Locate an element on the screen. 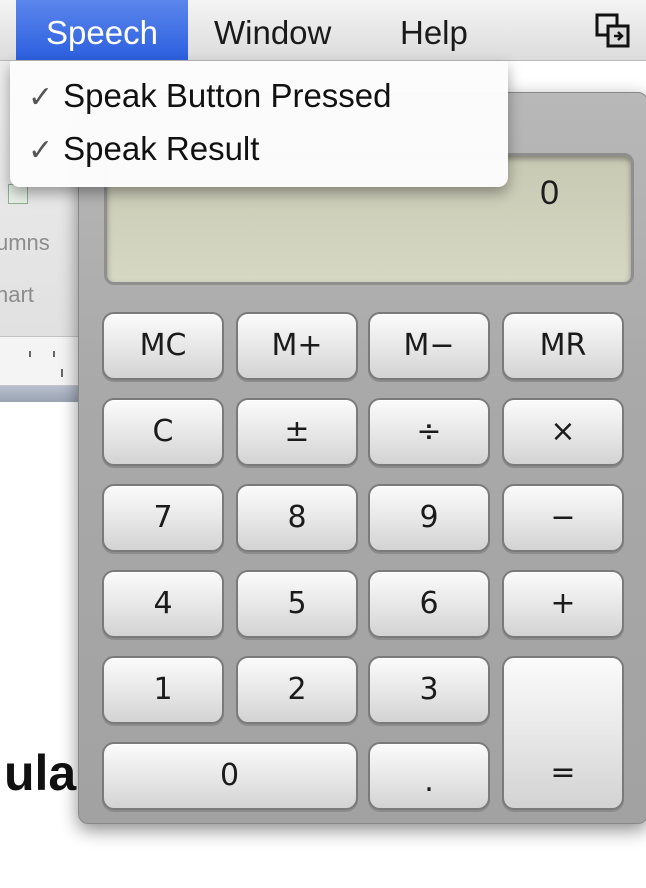 Image resolution: width=646 pixels, height=888 pixels. document-swatch-icon is located at coordinates (18, 194).